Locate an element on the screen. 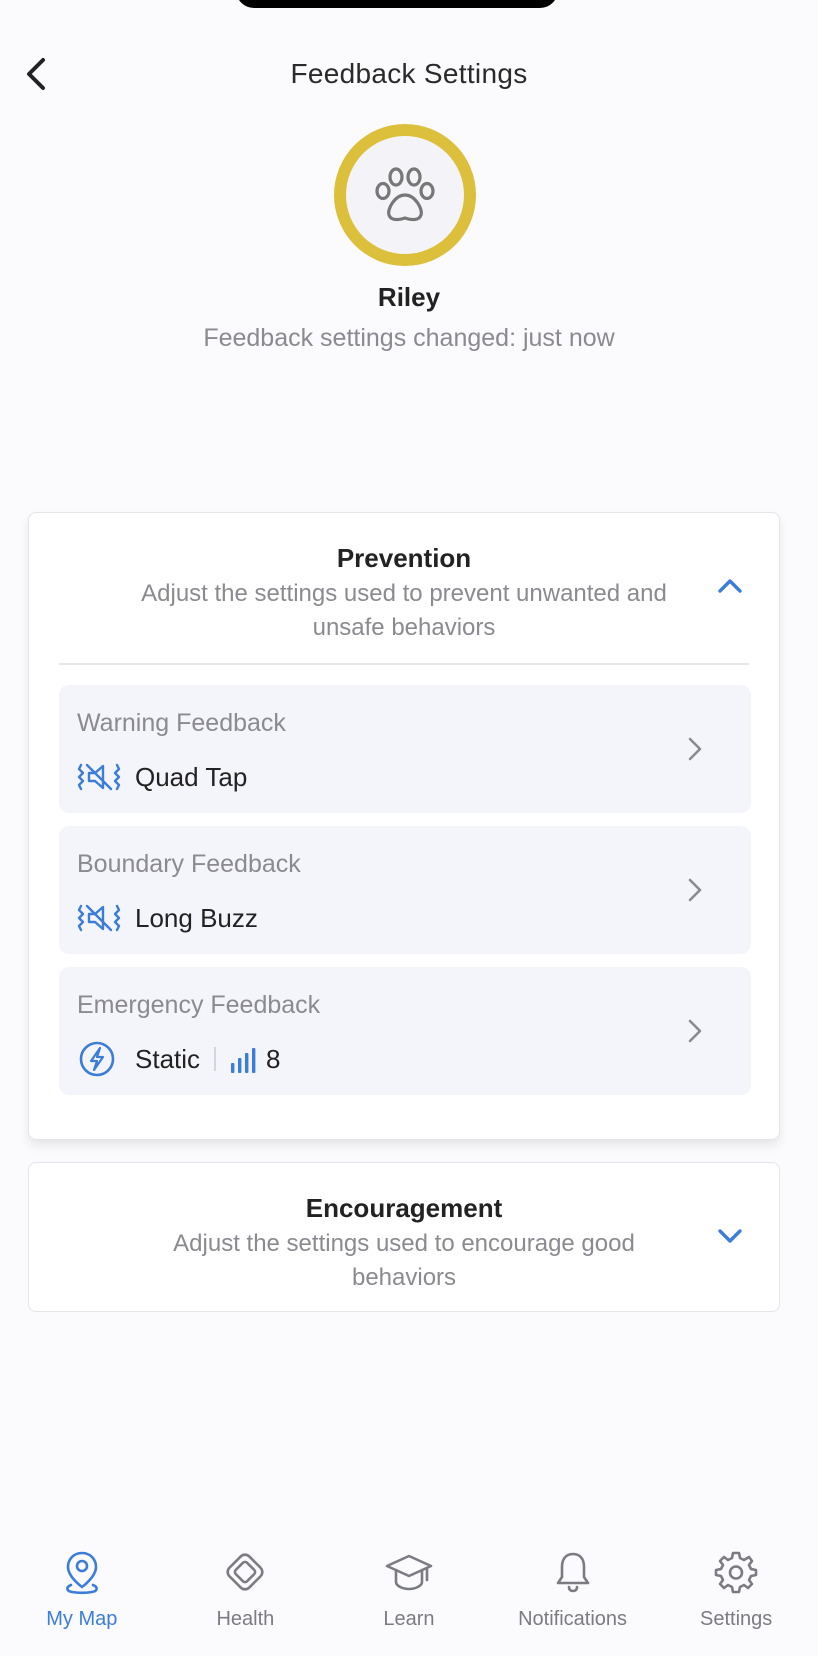 Image resolution: width=818 pixels, height=1656 pixels. pet-name: Riley is located at coordinates (409, 297).